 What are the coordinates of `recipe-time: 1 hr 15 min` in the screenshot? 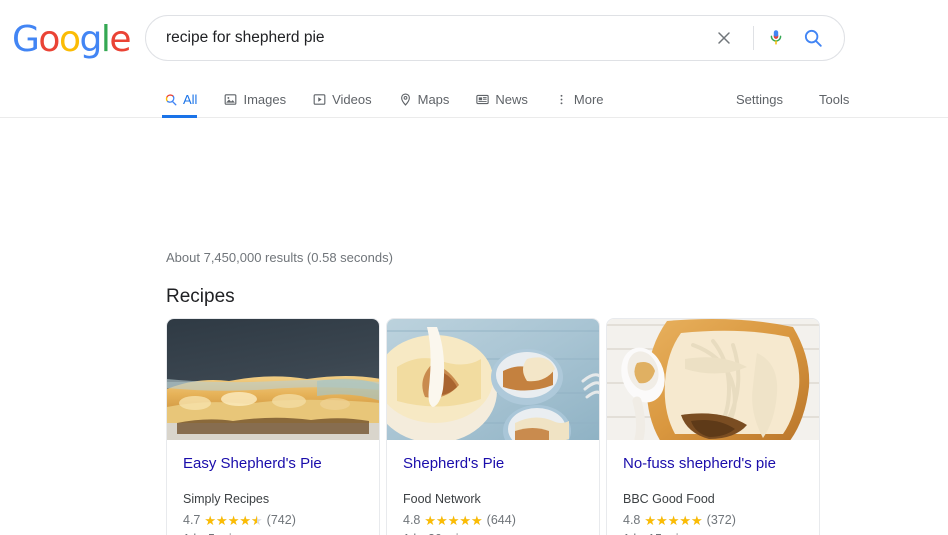 It's located at (713, 533).